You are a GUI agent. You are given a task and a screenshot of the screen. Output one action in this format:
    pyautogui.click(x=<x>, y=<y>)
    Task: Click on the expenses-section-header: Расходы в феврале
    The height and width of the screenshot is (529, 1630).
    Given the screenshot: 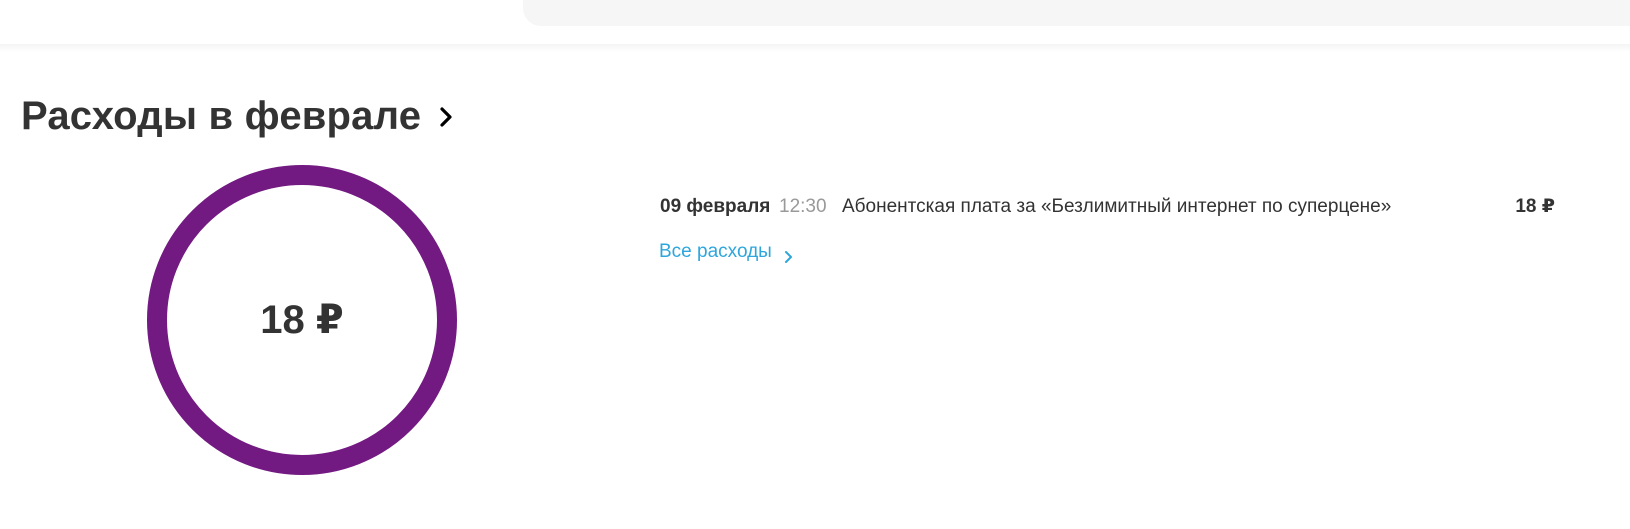 What is the action you would take?
    pyautogui.click(x=237, y=116)
    